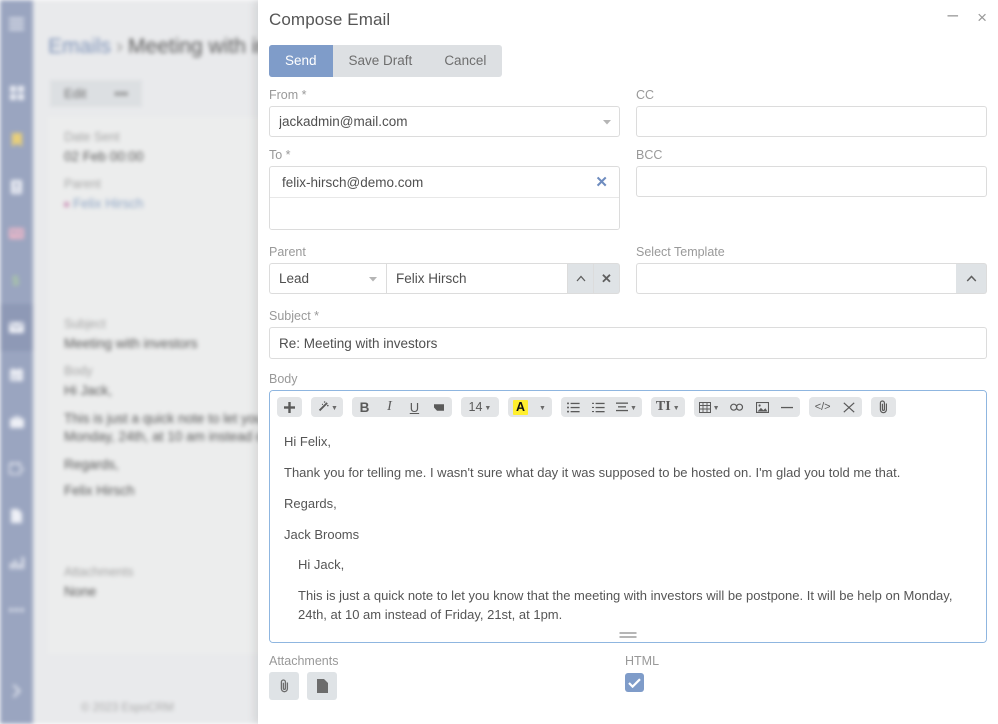  What do you see at coordinates (307, 441) in the screenshot?
I see `editor-paragraph-1: Hi Felix,` at bounding box center [307, 441].